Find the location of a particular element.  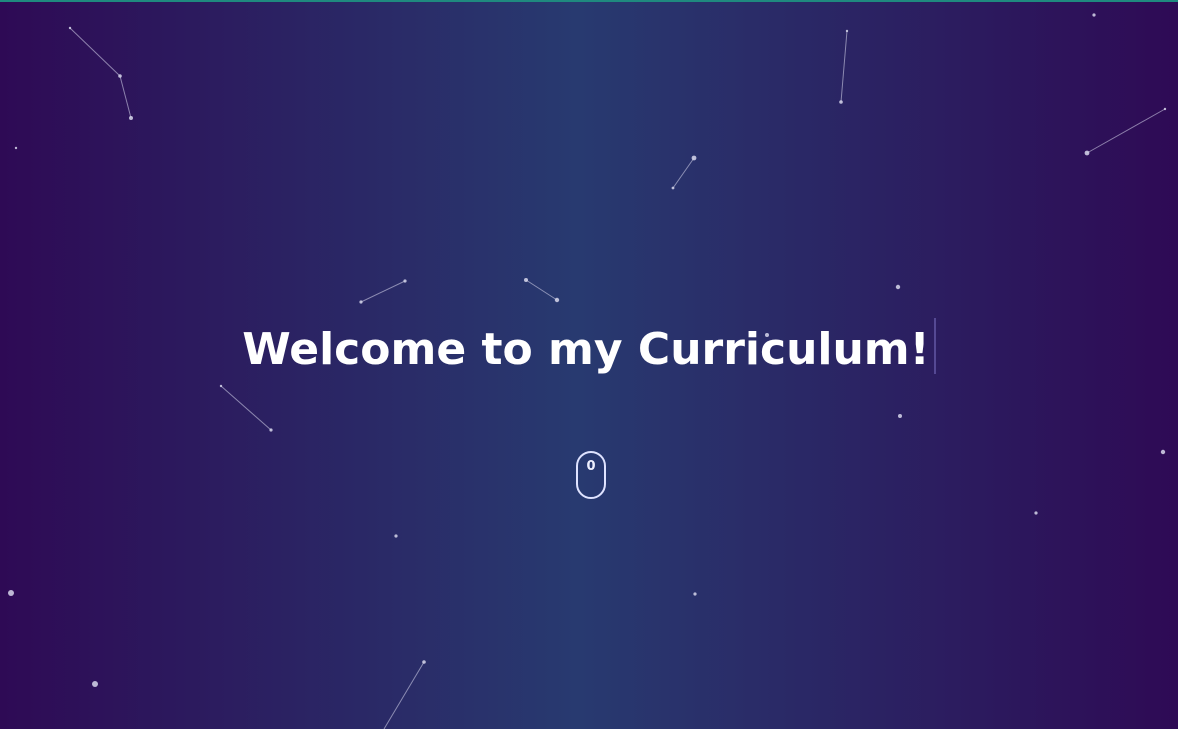

scroll-down-indicator: 0 is located at coordinates (591, 475).